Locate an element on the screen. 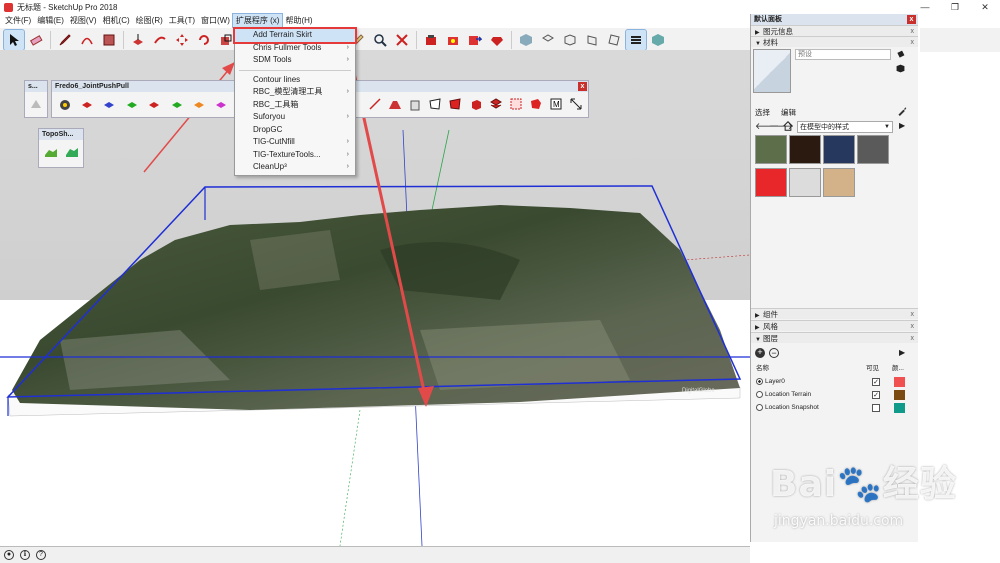  active-layer-radio is located at coordinates (759, 394).